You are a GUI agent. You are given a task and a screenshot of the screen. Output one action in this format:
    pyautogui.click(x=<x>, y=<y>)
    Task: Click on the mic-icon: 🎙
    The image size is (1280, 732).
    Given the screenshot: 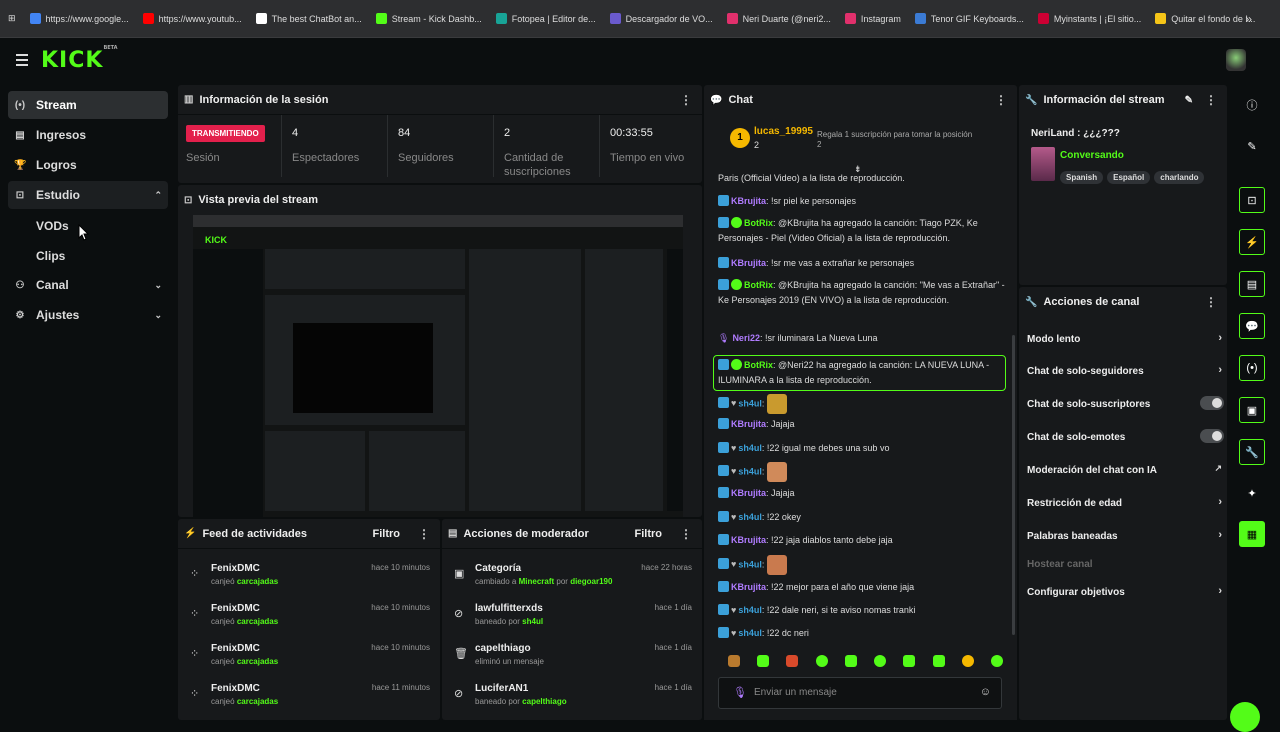 What is the action you would take?
    pyautogui.click(x=740, y=692)
    